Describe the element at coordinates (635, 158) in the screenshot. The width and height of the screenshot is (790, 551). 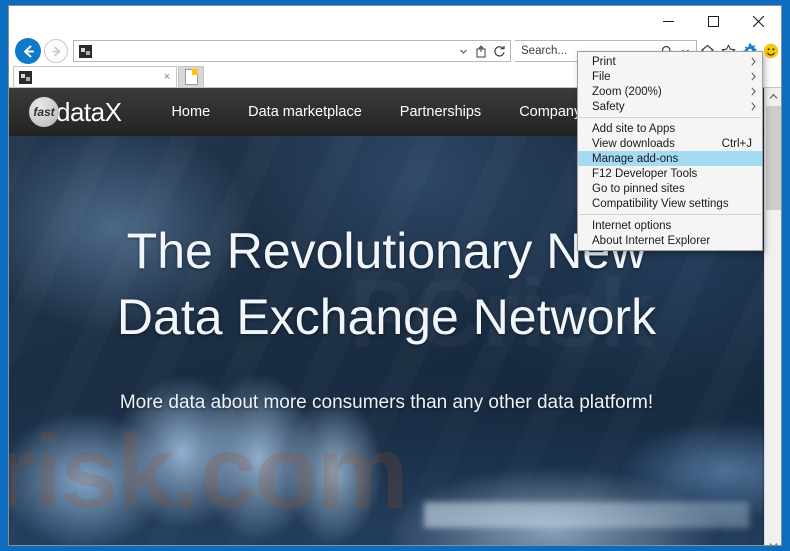
I see `menu-item-label: Manage add-ons` at that location.